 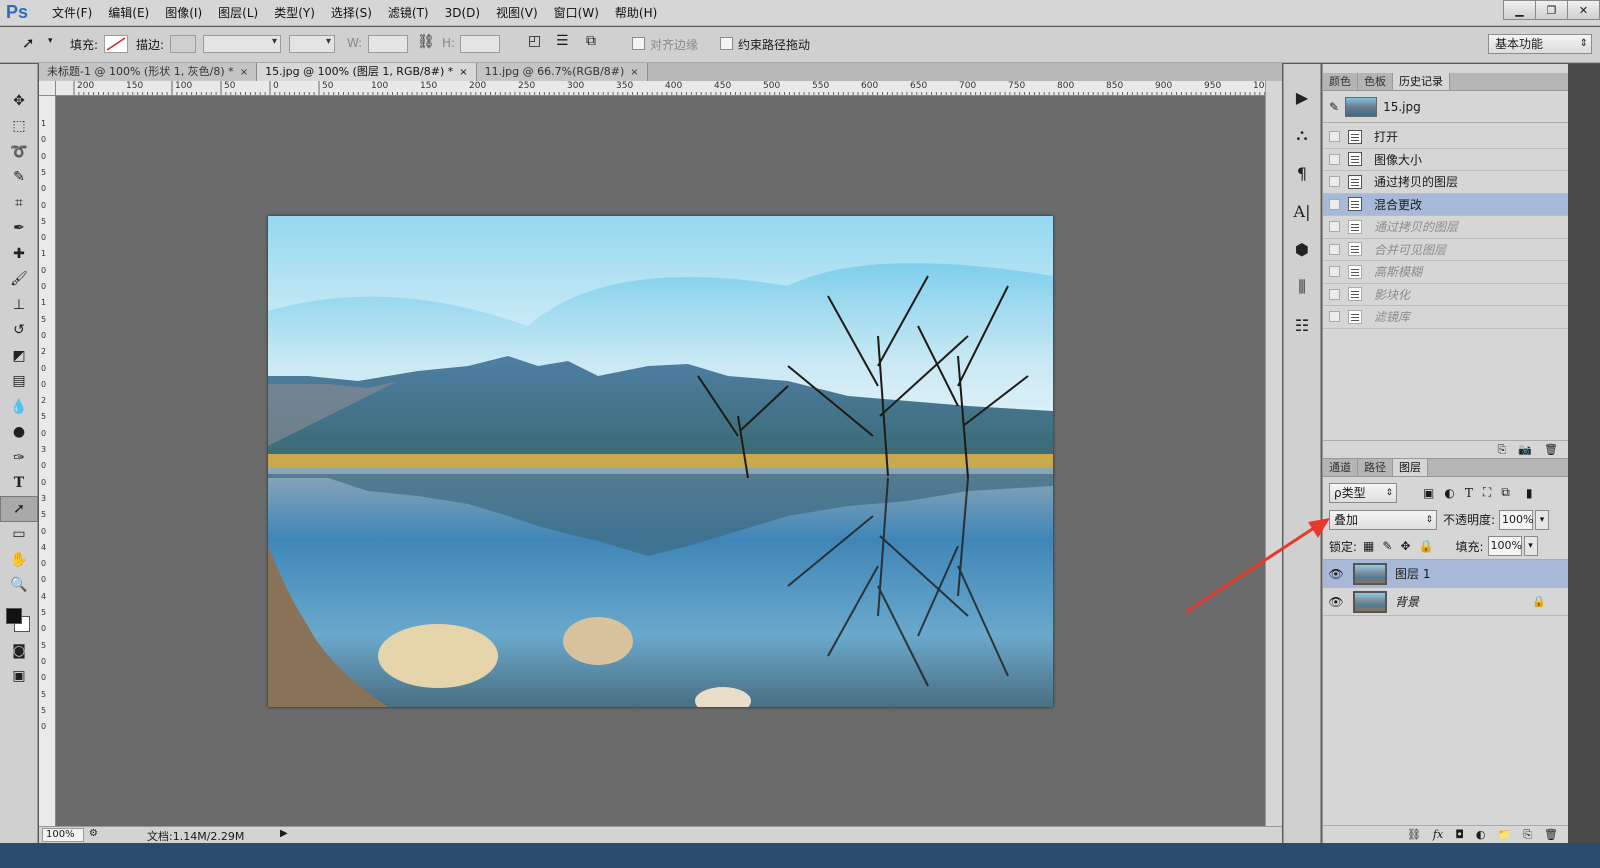 What do you see at coordinates (19, 356) in the screenshot?
I see `eraser-tool-icon: ◩` at bounding box center [19, 356].